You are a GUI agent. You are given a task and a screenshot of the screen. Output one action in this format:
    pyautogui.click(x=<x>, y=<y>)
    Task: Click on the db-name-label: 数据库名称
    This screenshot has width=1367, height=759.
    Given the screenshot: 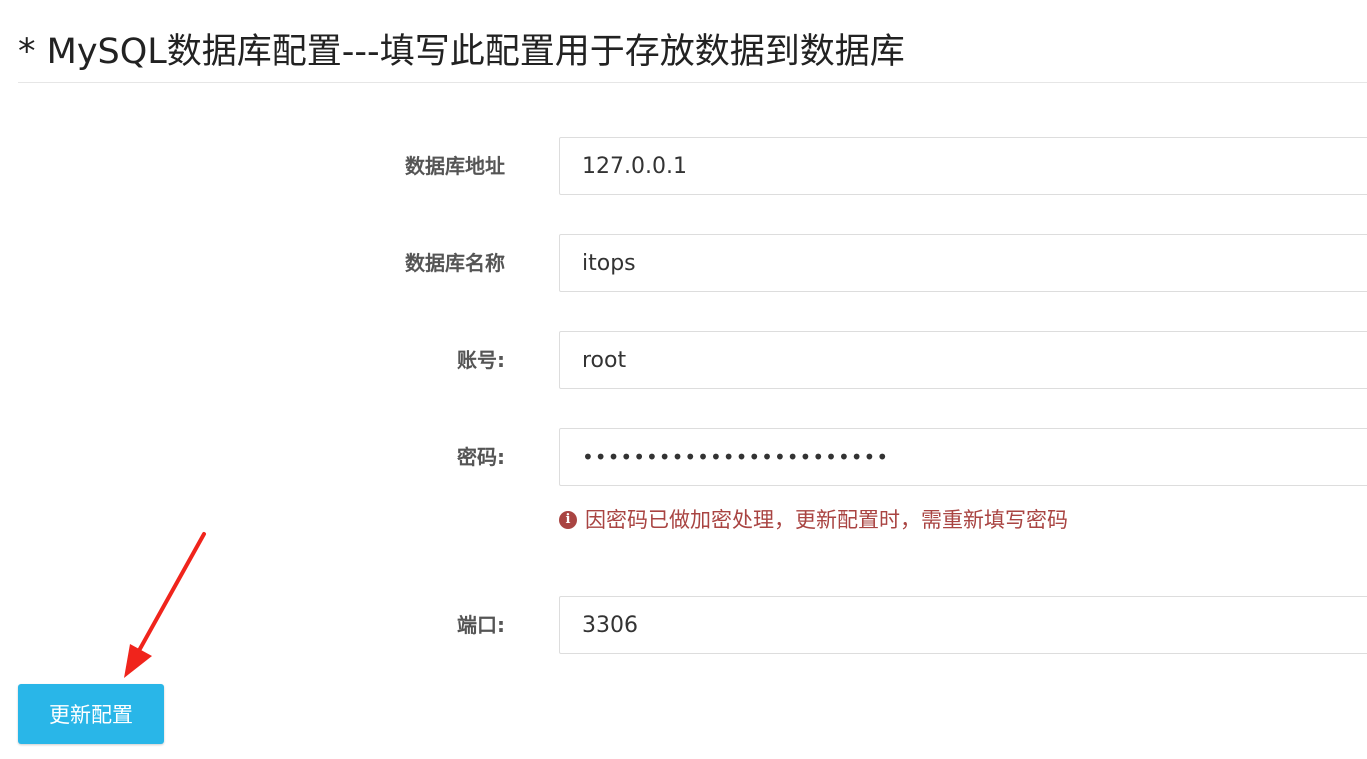 What is the action you would take?
    pyautogui.click(x=455, y=263)
    